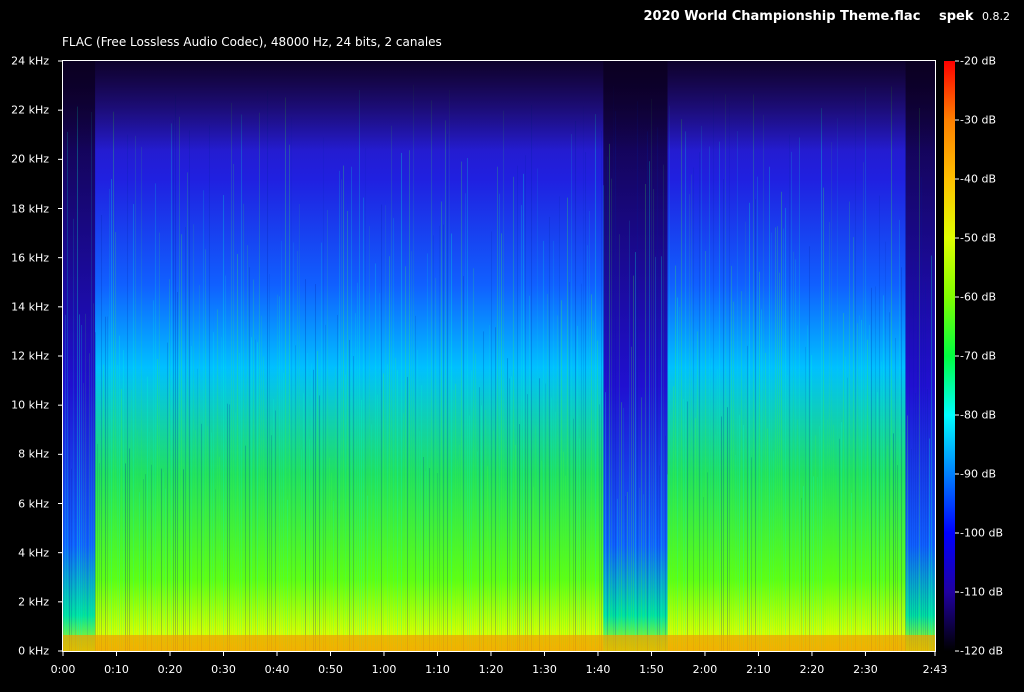 The width and height of the screenshot is (1024, 692). What do you see at coordinates (330, 669) in the screenshot?
I see `time-tick-label: 0:50` at bounding box center [330, 669].